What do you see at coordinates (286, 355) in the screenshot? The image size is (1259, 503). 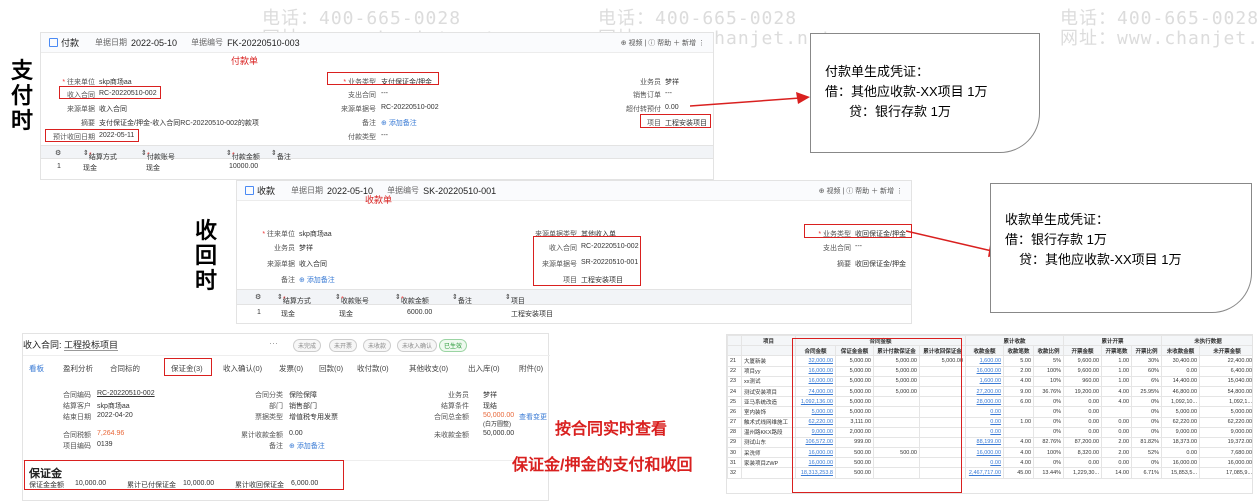 I see `divider` at bounding box center [286, 355].